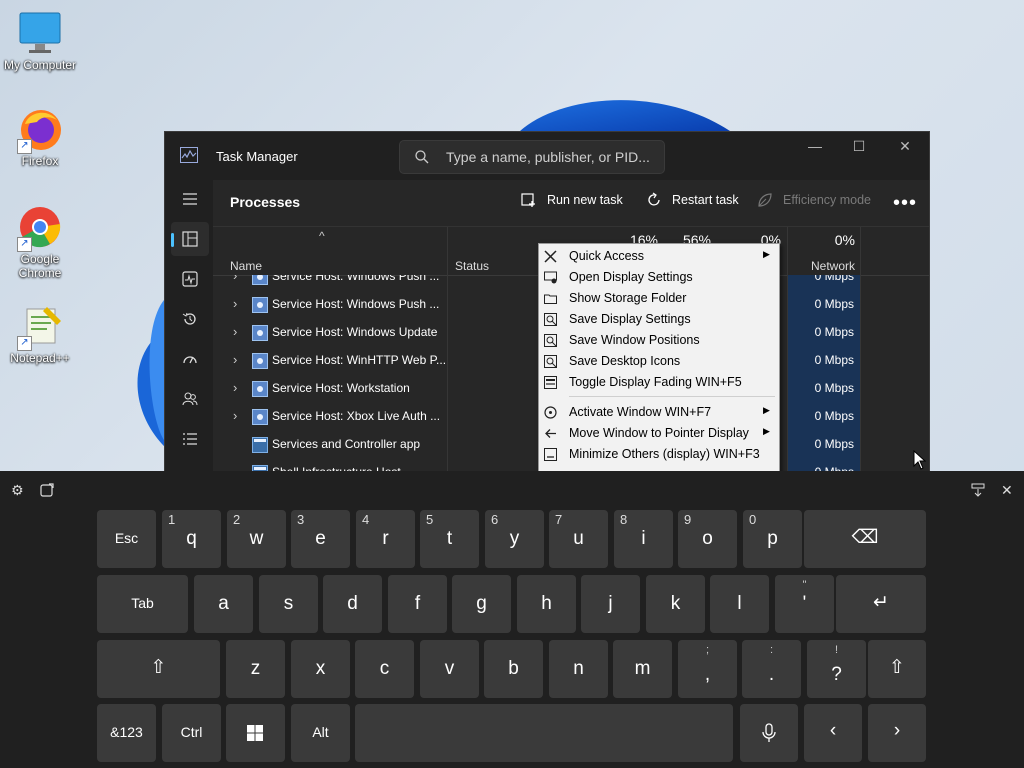 This screenshot has width=1024, height=768. What do you see at coordinates (643, 539) in the screenshot?
I see `key-i: i8` at bounding box center [643, 539].